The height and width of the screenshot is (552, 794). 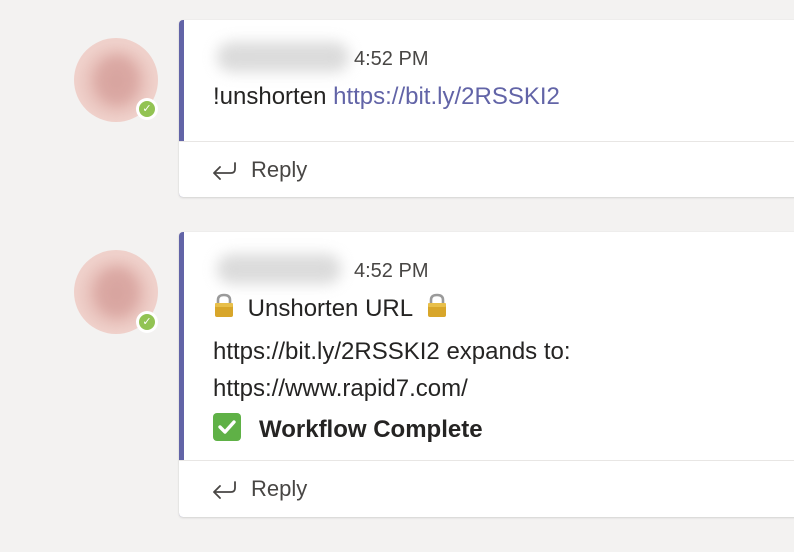 I want to click on message-body: !unshorten https://bit.ly/2RSSKI2, so click(x=386, y=97).